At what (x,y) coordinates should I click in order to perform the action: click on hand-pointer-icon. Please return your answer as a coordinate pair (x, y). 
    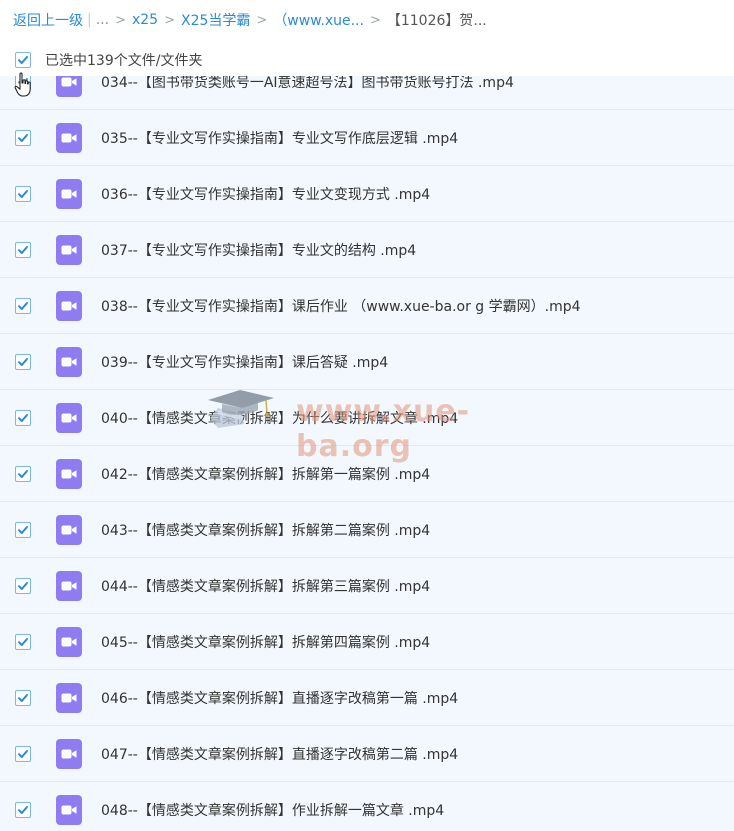
    Looking at the image, I should click on (22, 84).